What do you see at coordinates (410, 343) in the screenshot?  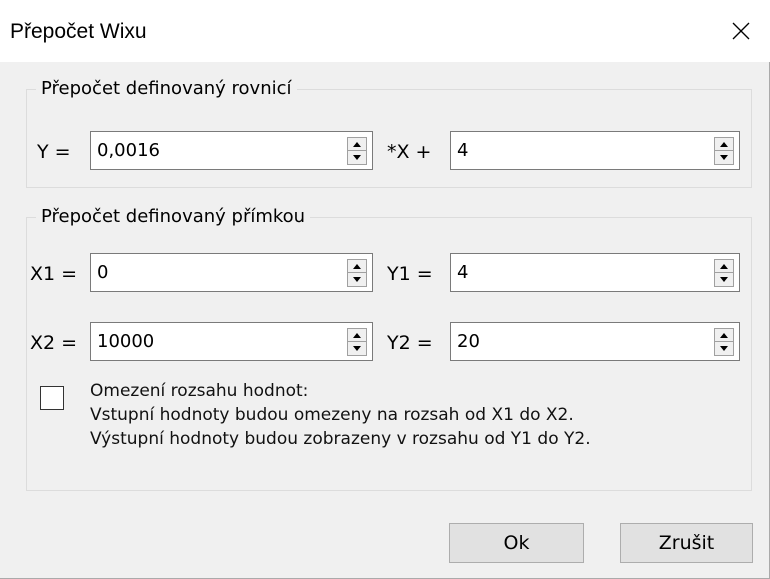 I see `y2-label: Y2 =` at bounding box center [410, 343].